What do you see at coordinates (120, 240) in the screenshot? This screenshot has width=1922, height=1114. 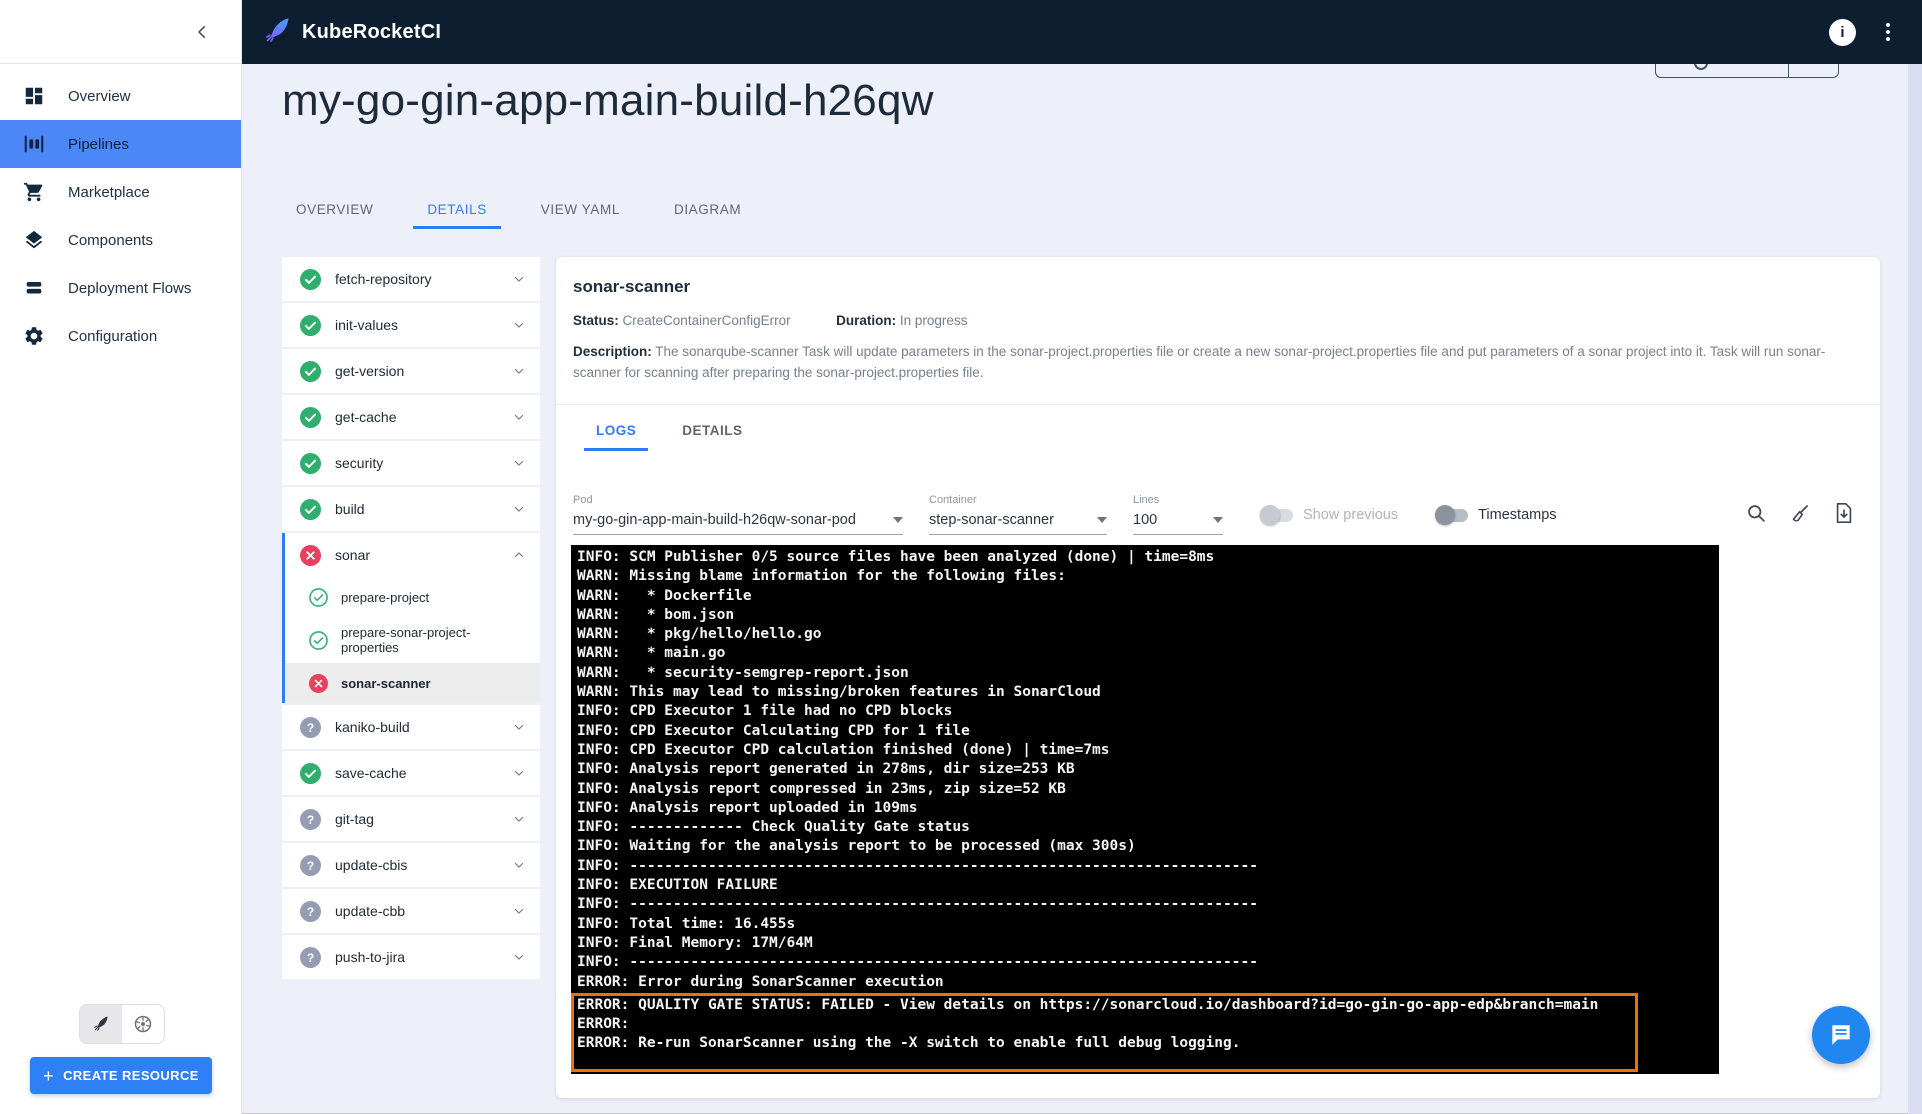 I see `sidebar-item-components: Components` at bounding box center [120, 240].